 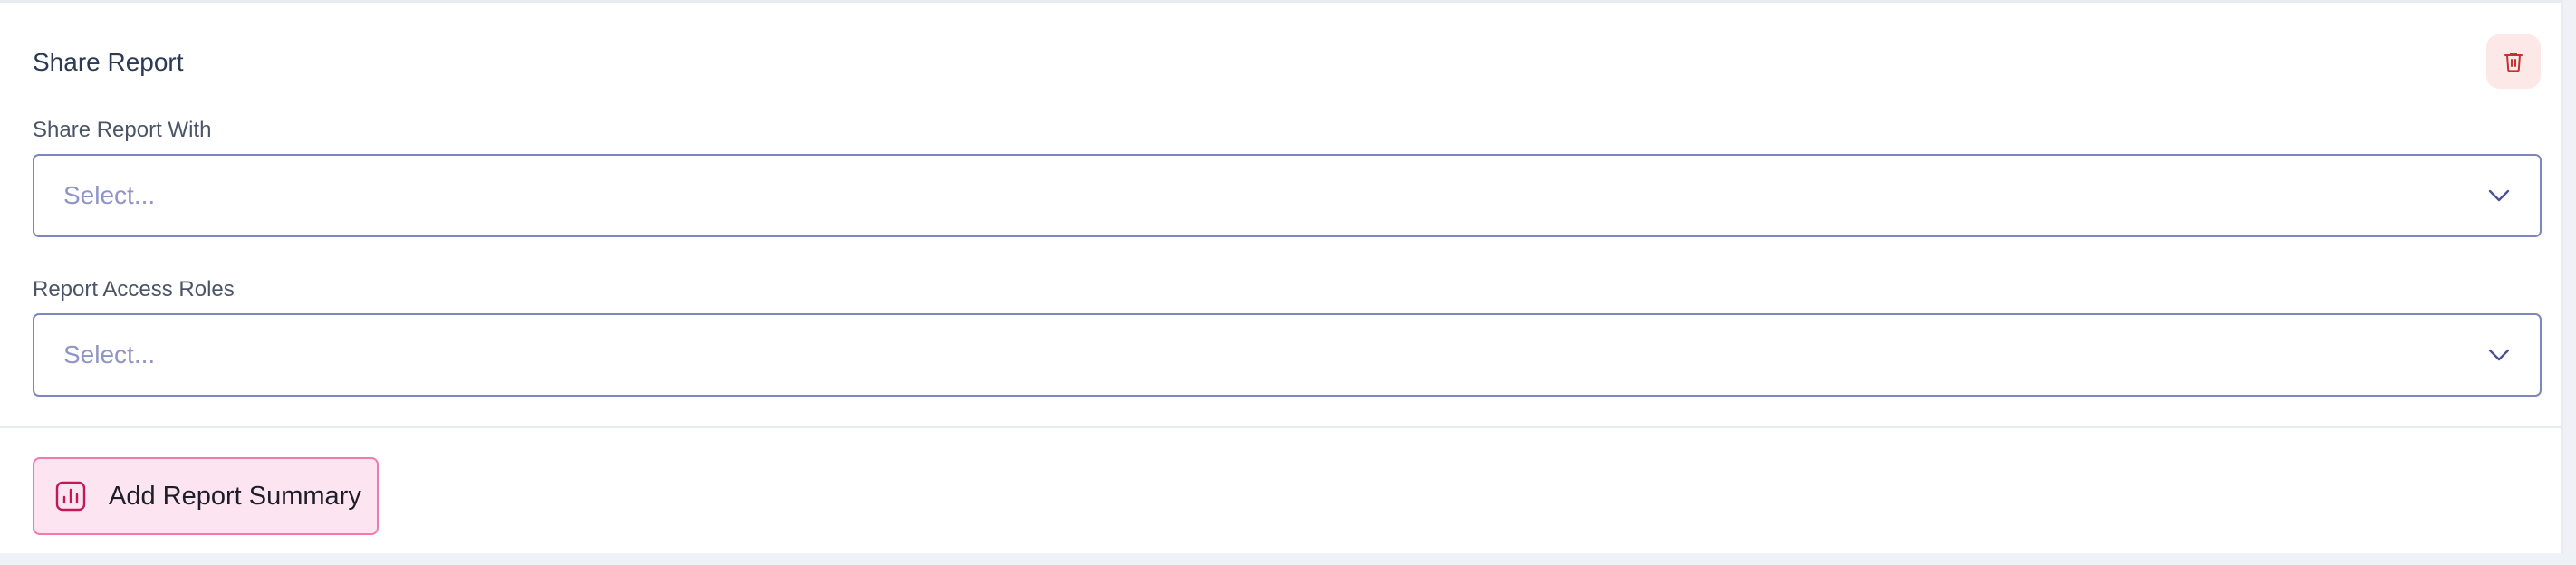 I want to click on add-report-summary-button: Add Report Summary, so click(x=206, y=496).